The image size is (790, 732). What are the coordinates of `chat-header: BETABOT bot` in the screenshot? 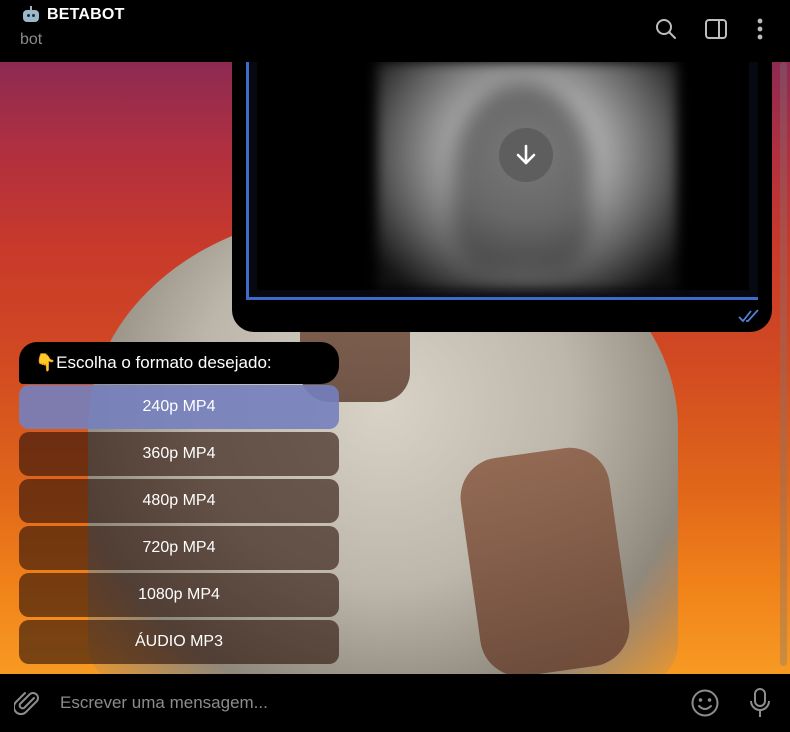 It's located at (395, 31).